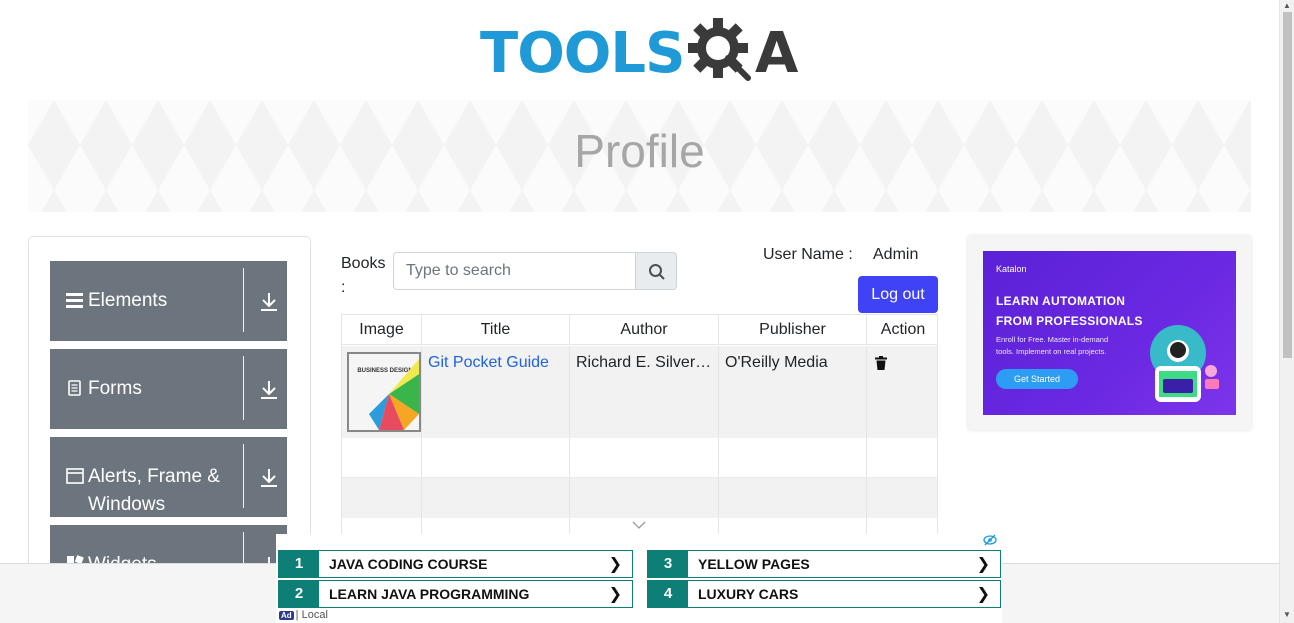  What do you see at coordinates (429, 594) in the screenshot?
I see `ad-link-text: LEARN JAVA PROGRAMMING` at bounding box center [429, 594].